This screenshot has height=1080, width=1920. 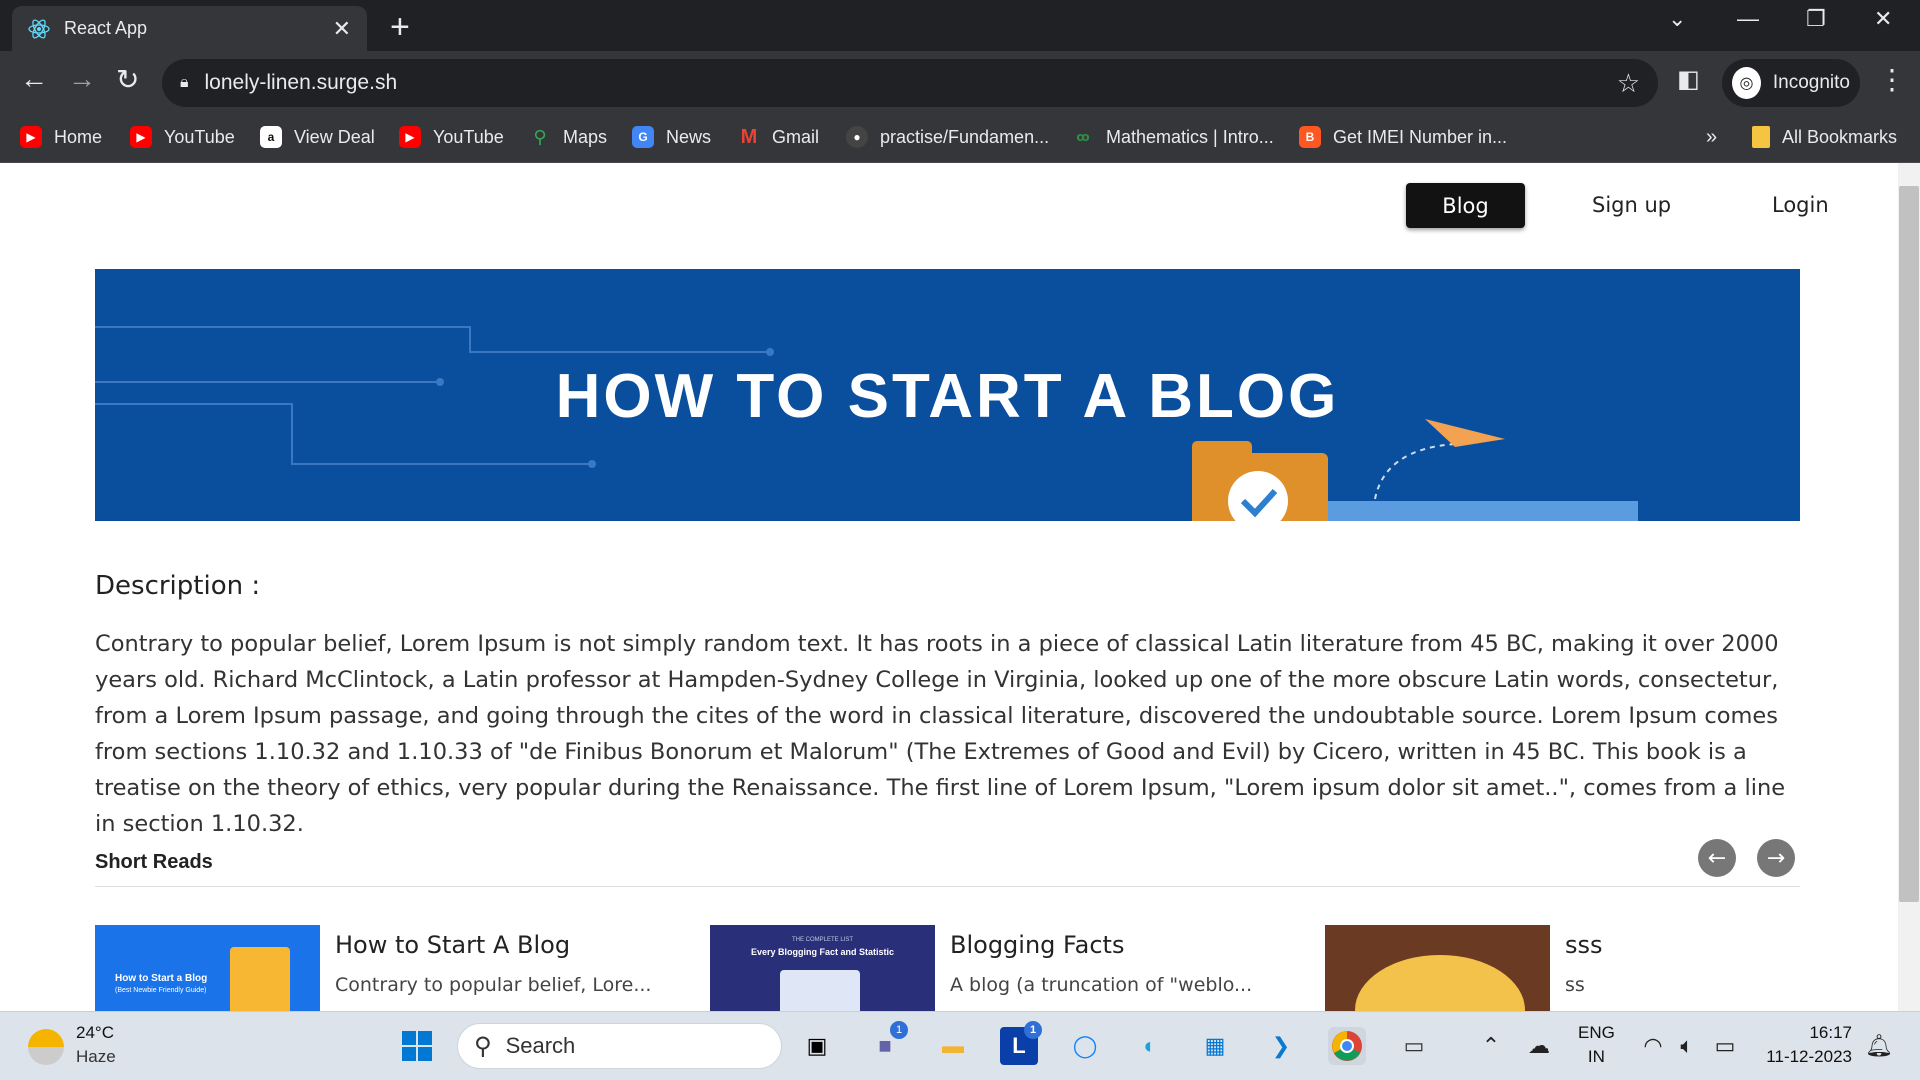 What do you see at coordinates (1816, 19) in the screenshot?
I see `restore-button: ❐` at bounding box center [1816, 19].